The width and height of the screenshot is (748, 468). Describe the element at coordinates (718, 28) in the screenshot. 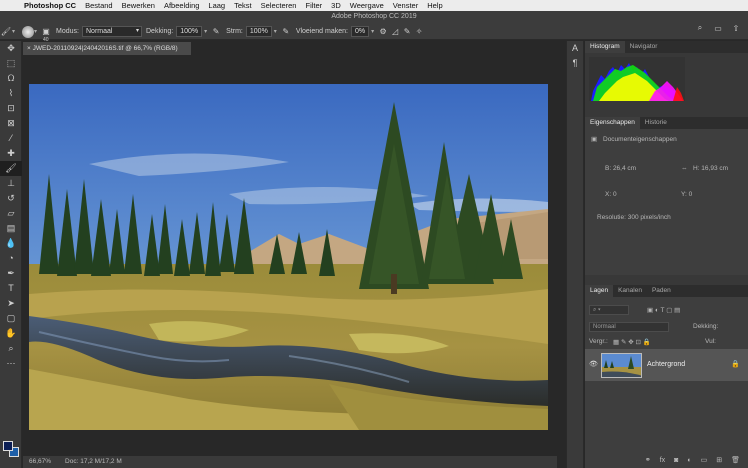

I see `workspace-icon: ▭` at that location.